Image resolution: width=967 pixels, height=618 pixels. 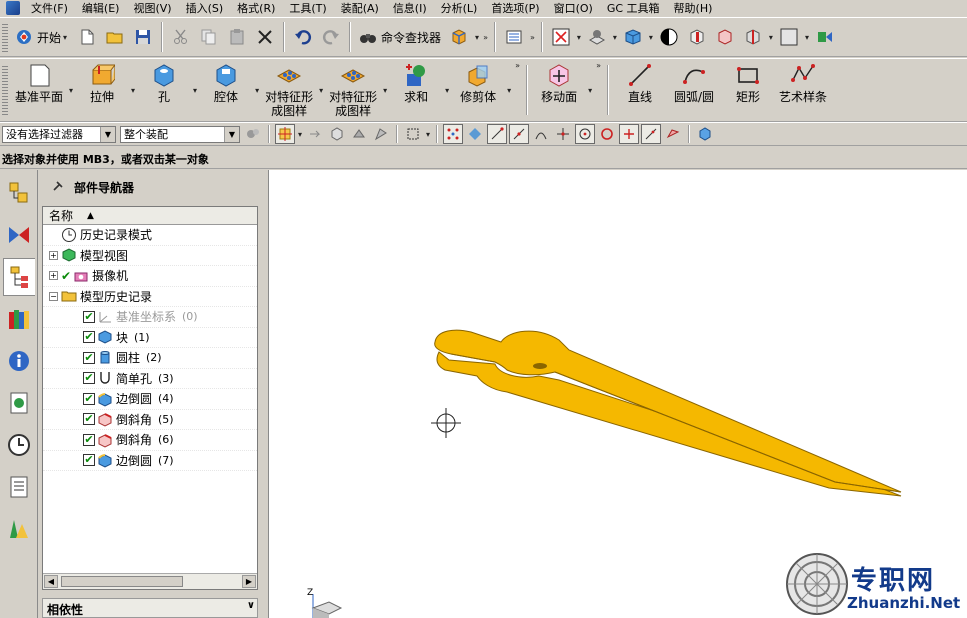 I want to click on new-button, so click(x=87, y=37).